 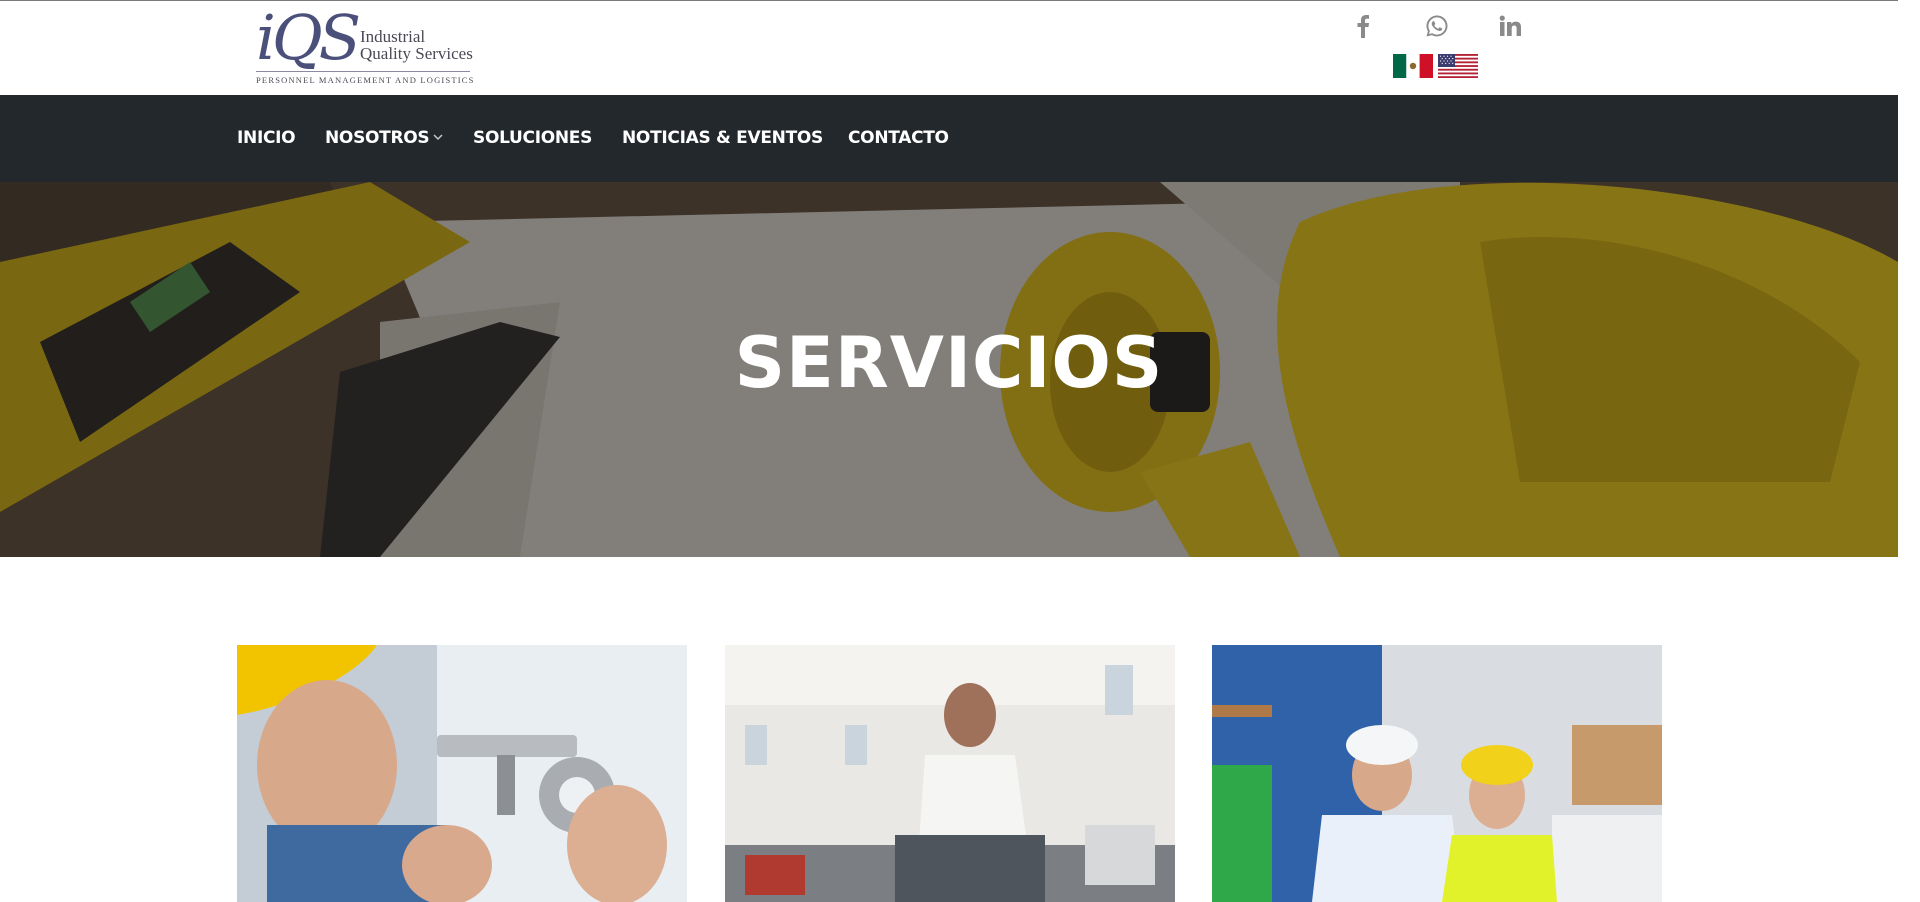 I want to click on nav-item-label: NOSOTROS, so click(x=377, y=138).